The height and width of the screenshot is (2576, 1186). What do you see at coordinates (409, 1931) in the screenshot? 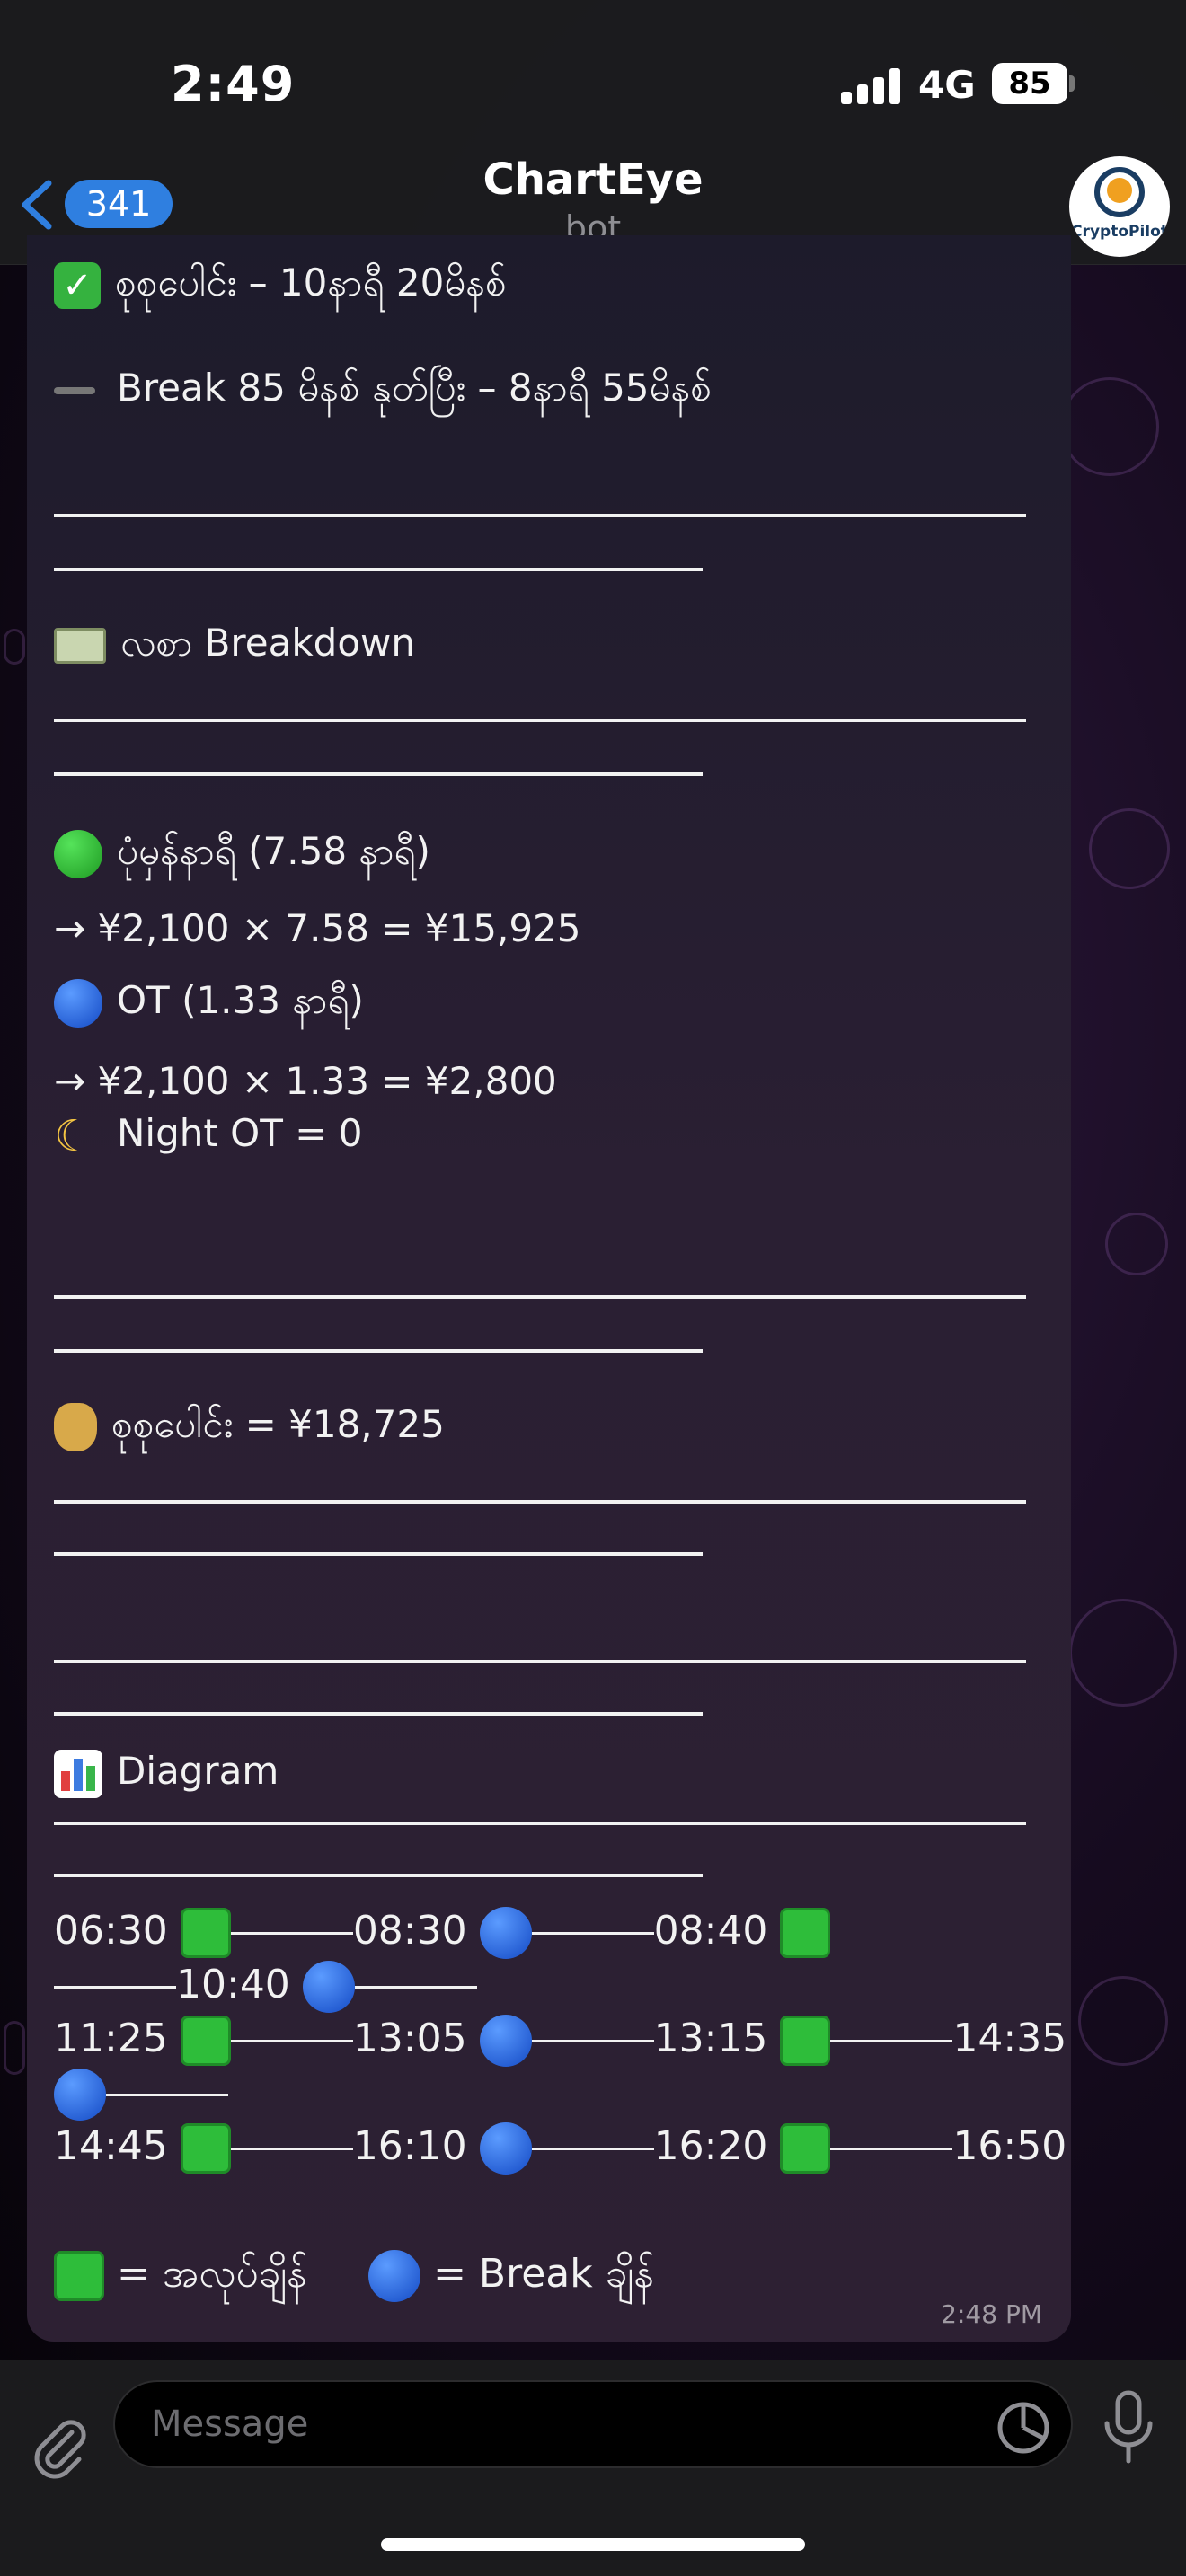
I see `time-label: 08:30` at bounding box center [409, 1931].